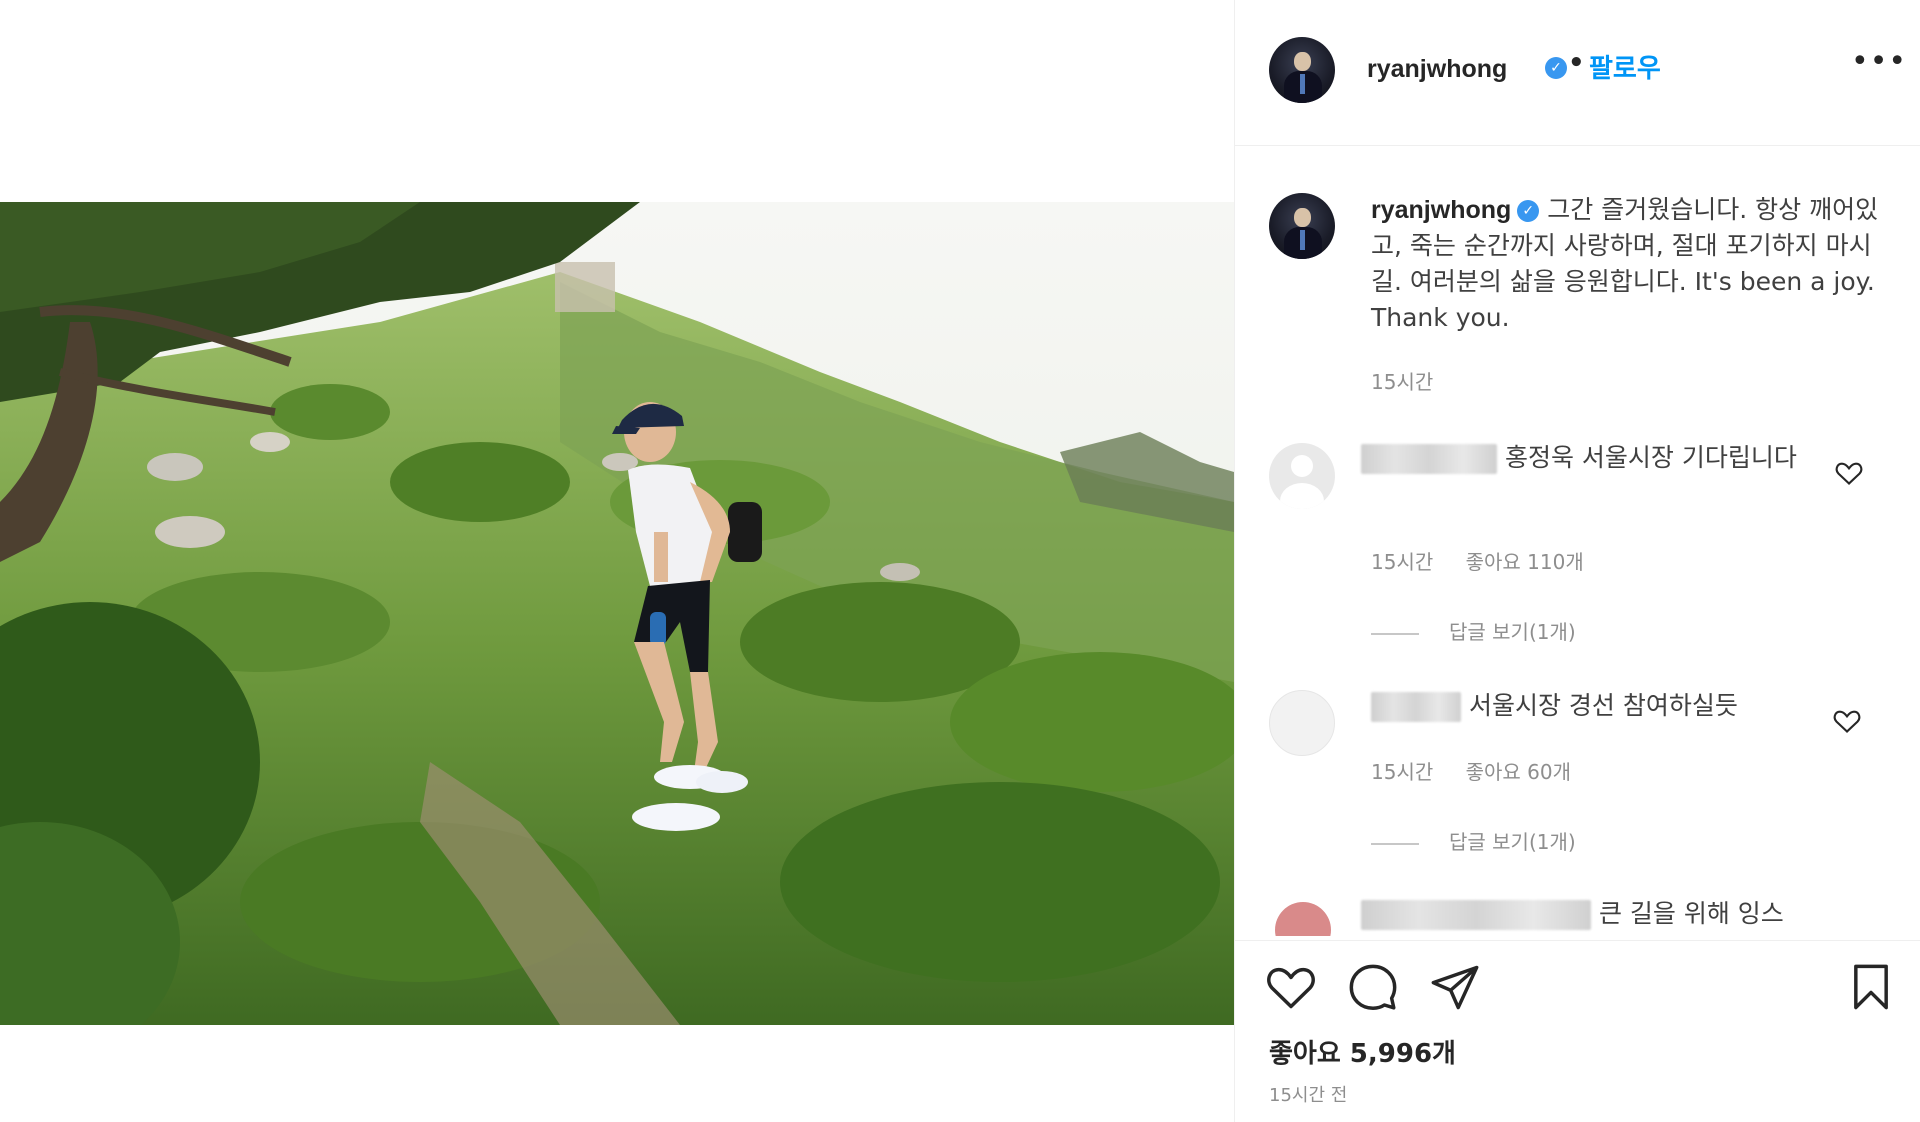  Describe the element at coordinates (1625, 66) in the screenshot. I see `follow-button: 팔로우` at that location.